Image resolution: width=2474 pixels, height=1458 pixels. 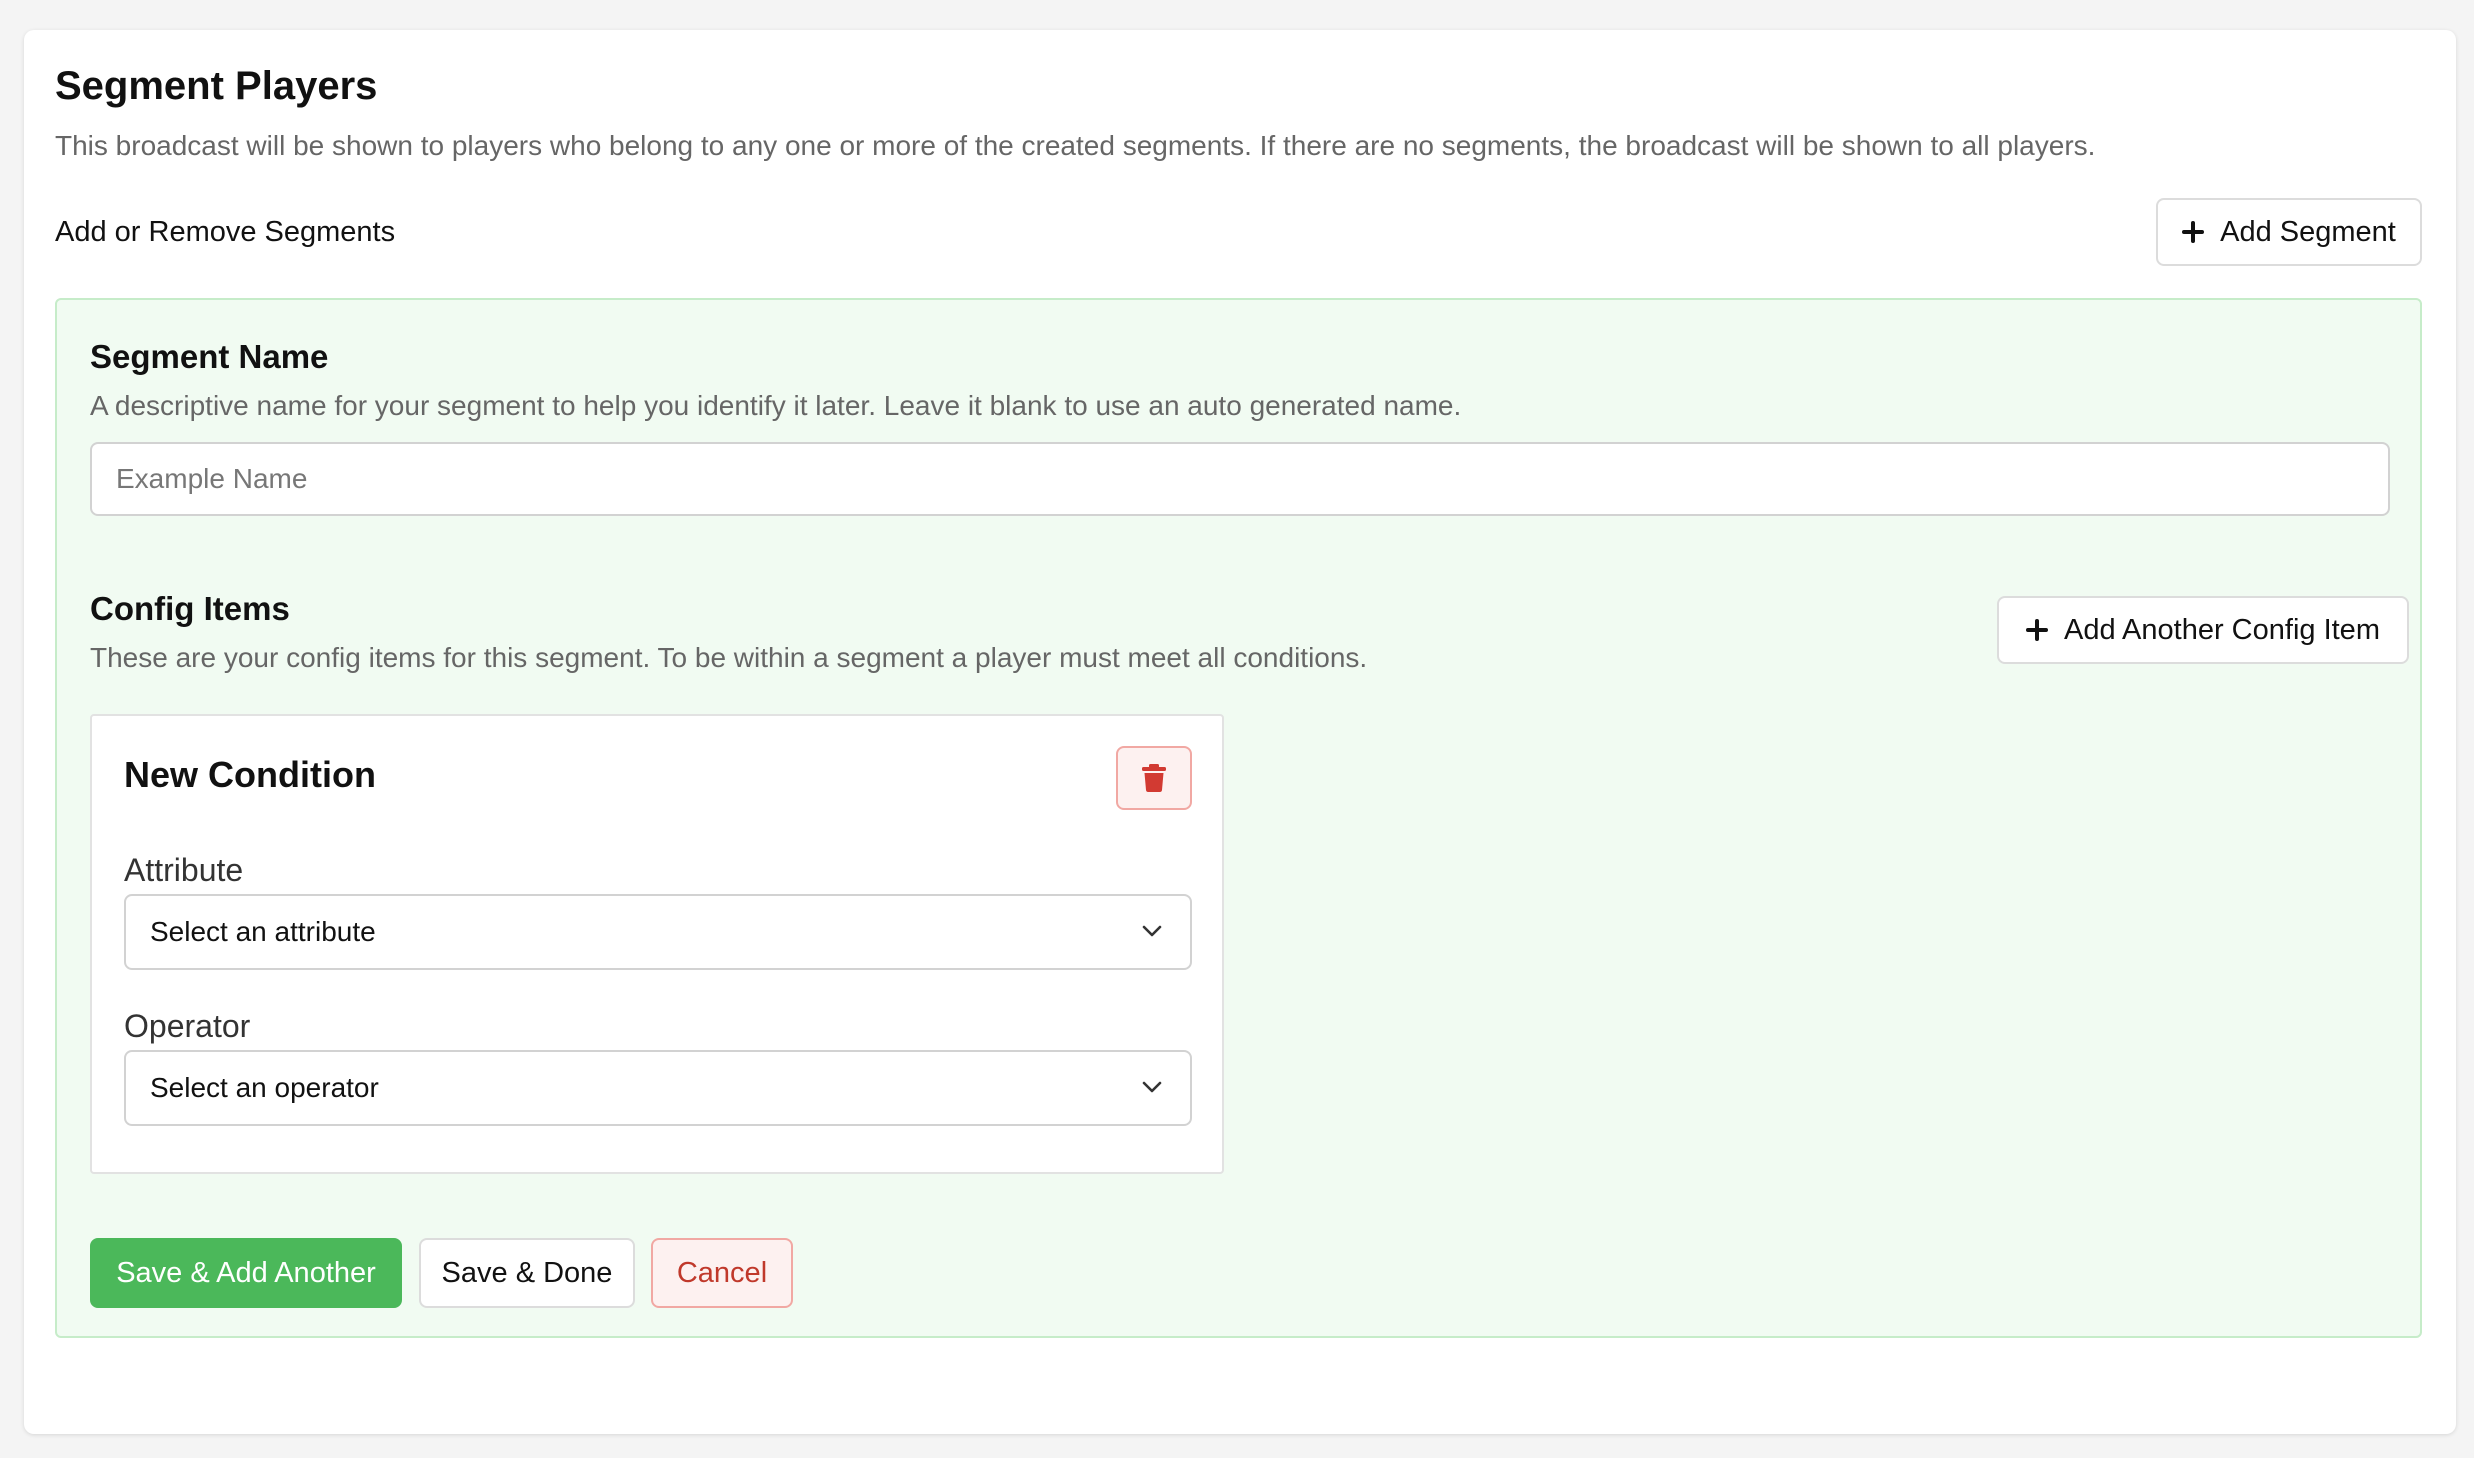 I want to click on segments-section-label: Add or Remove Segments, so click(x=225, y=232).